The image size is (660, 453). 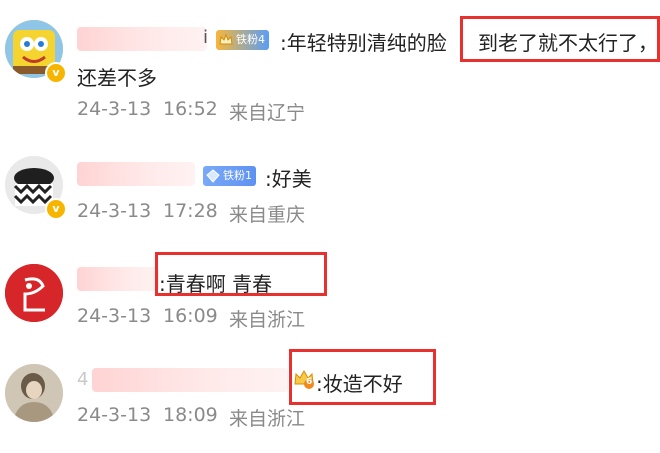 What do you see at coordinates (363, 43) in the screenshot?
I see `comment-text: :年轻特别清纯的脸` at bounding box center [363, 43].